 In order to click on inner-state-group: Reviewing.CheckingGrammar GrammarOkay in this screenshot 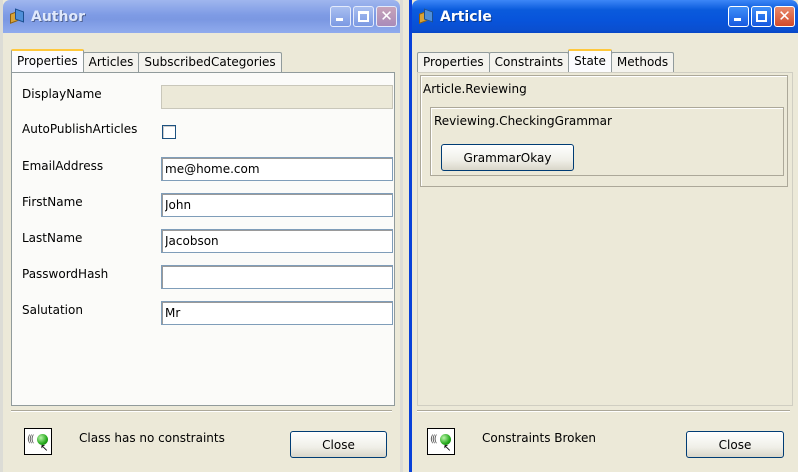, I will do `click(607, 141)`.